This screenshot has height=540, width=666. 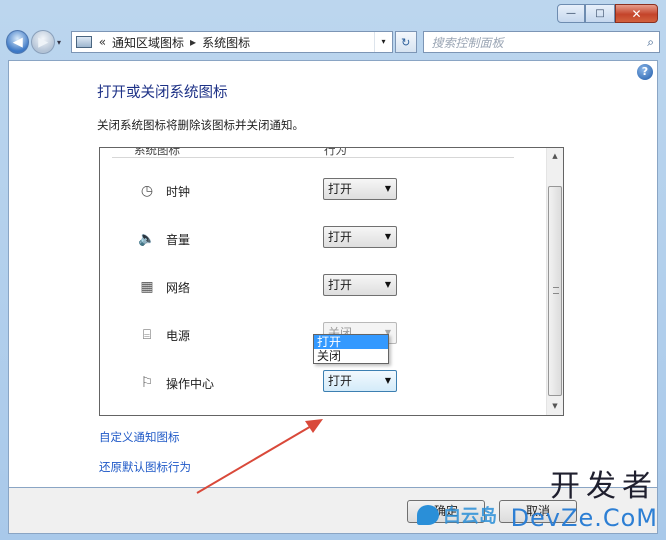 What do you see at coordinates (190, 384) in the screenshot?
I see `list-item-label: 操作中心` at bounding box center [190, 384].